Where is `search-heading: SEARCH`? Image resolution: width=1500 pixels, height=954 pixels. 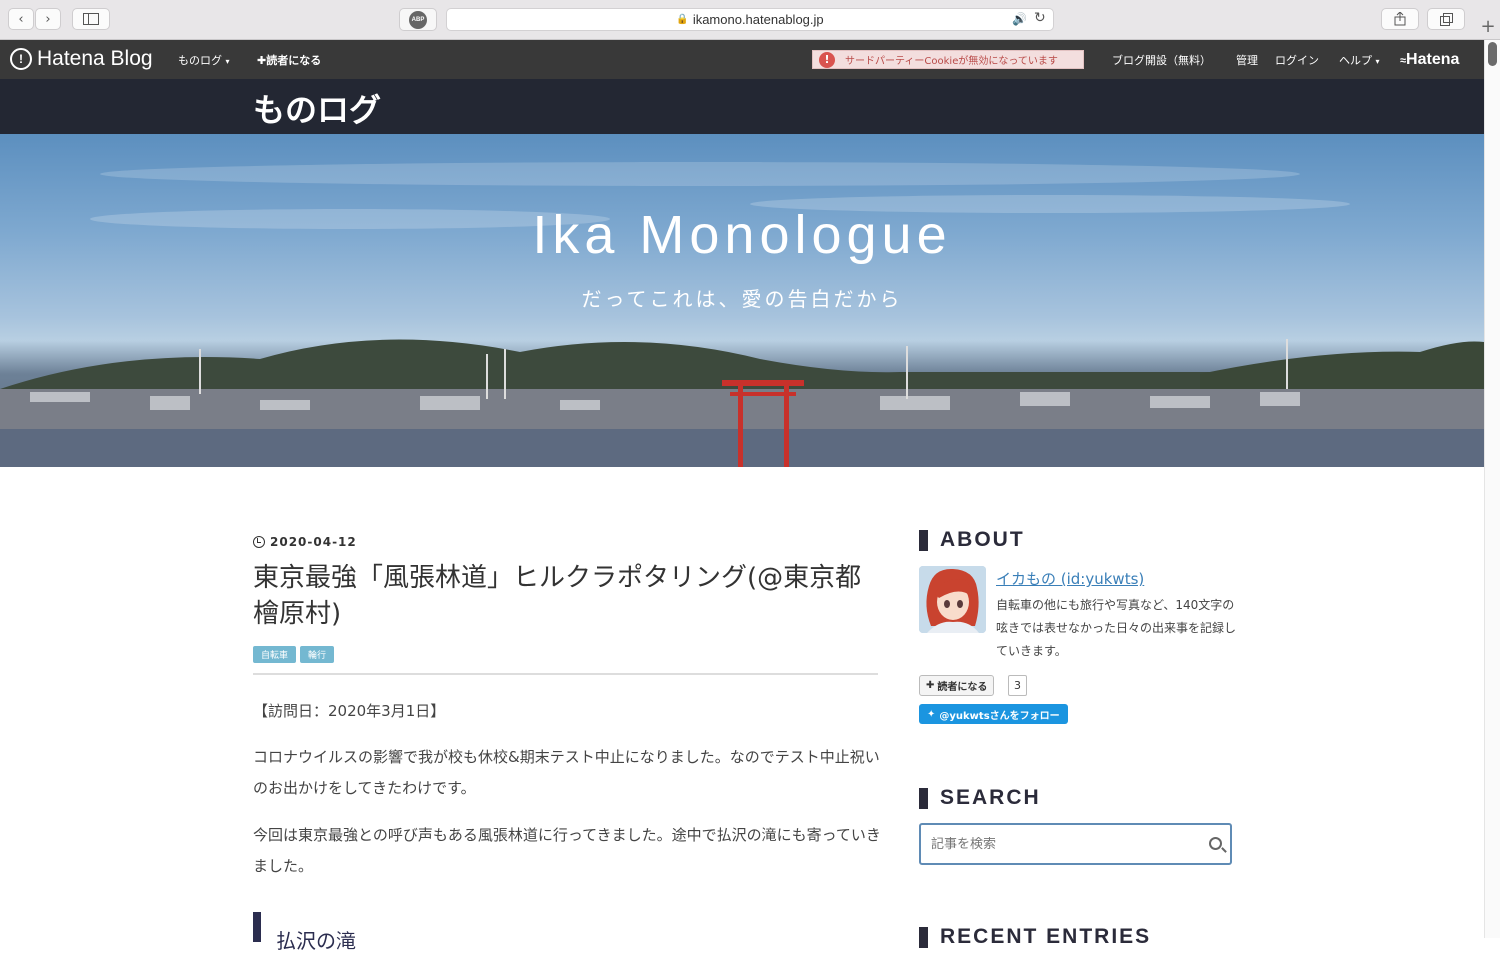
search-heading: SEARCH is located at coordinates (980, 798).